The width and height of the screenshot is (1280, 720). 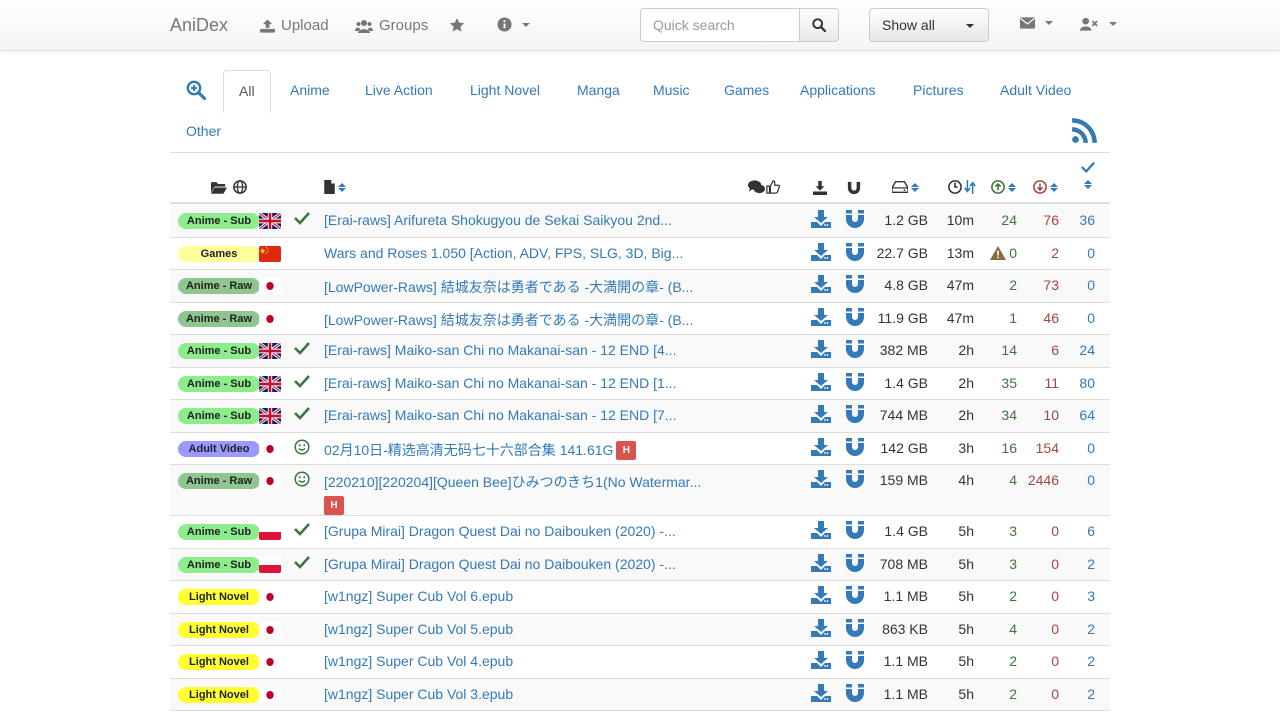 What do you see at coordinates (203, 132) in the screenshot?
I see `tab-other: Other` at bounding box center [203, 132].